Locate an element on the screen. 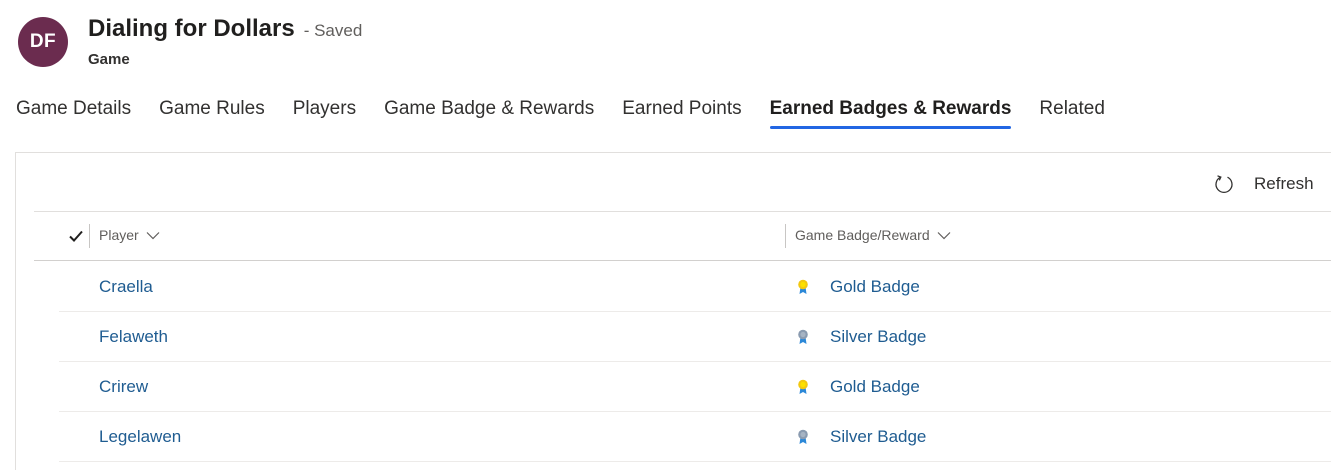 Image resolution: width=1331 pixels, height=470 pixels. tab-game-badge-rewards: Game Badge & Rewards is located at coordinates (489, 113).